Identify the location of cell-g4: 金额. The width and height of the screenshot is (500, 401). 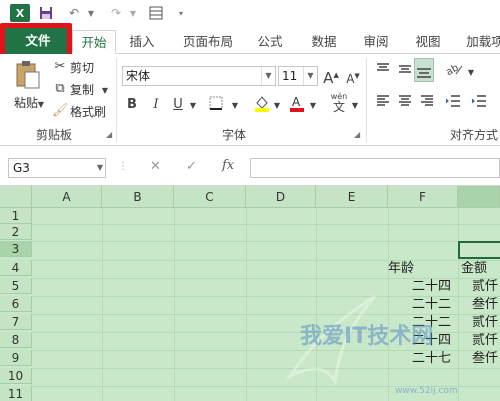
(474, 269).